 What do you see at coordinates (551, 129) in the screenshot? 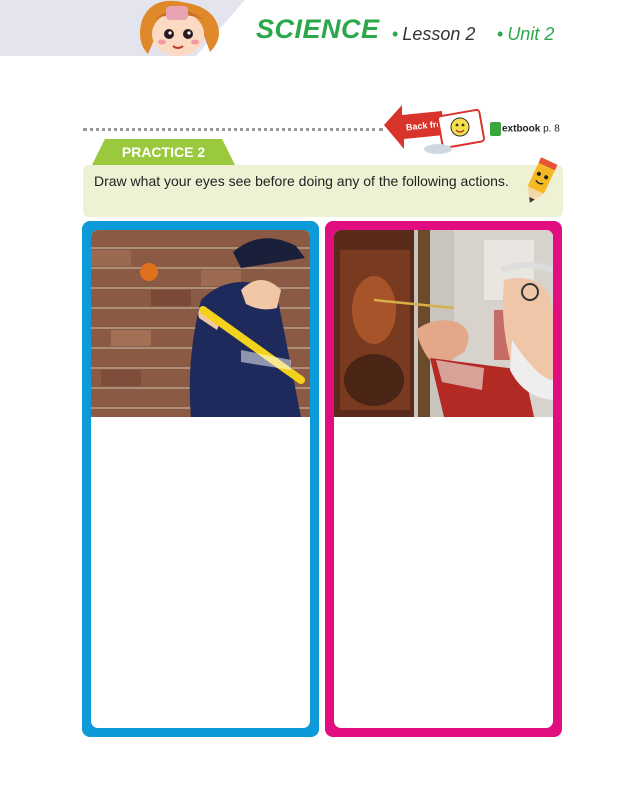
I see `textbook-page: p. 8` at bounding box center [551, 129].